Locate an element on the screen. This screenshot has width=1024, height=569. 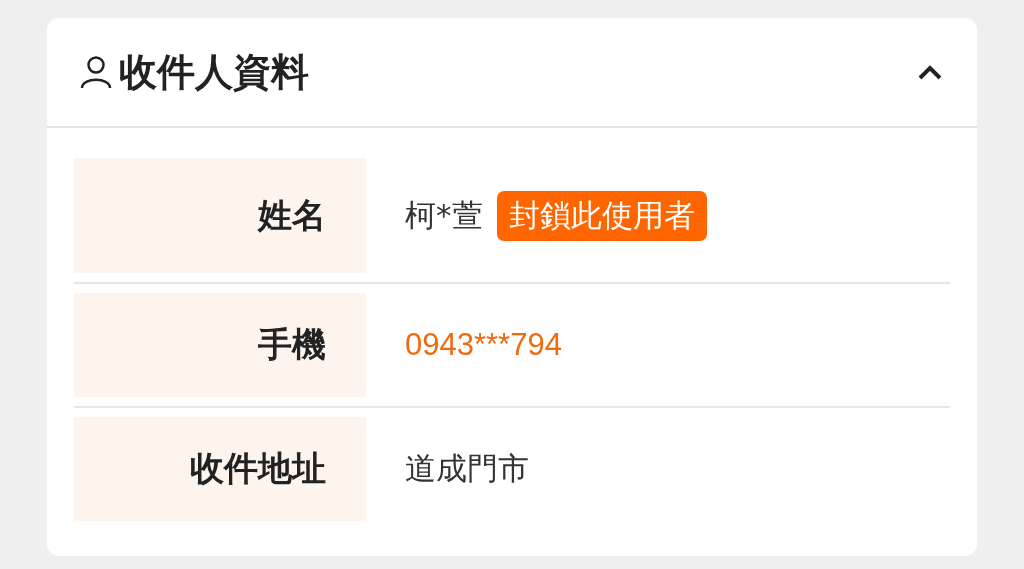
field-value: 柯*萱 is located at coordinates (444, 215).